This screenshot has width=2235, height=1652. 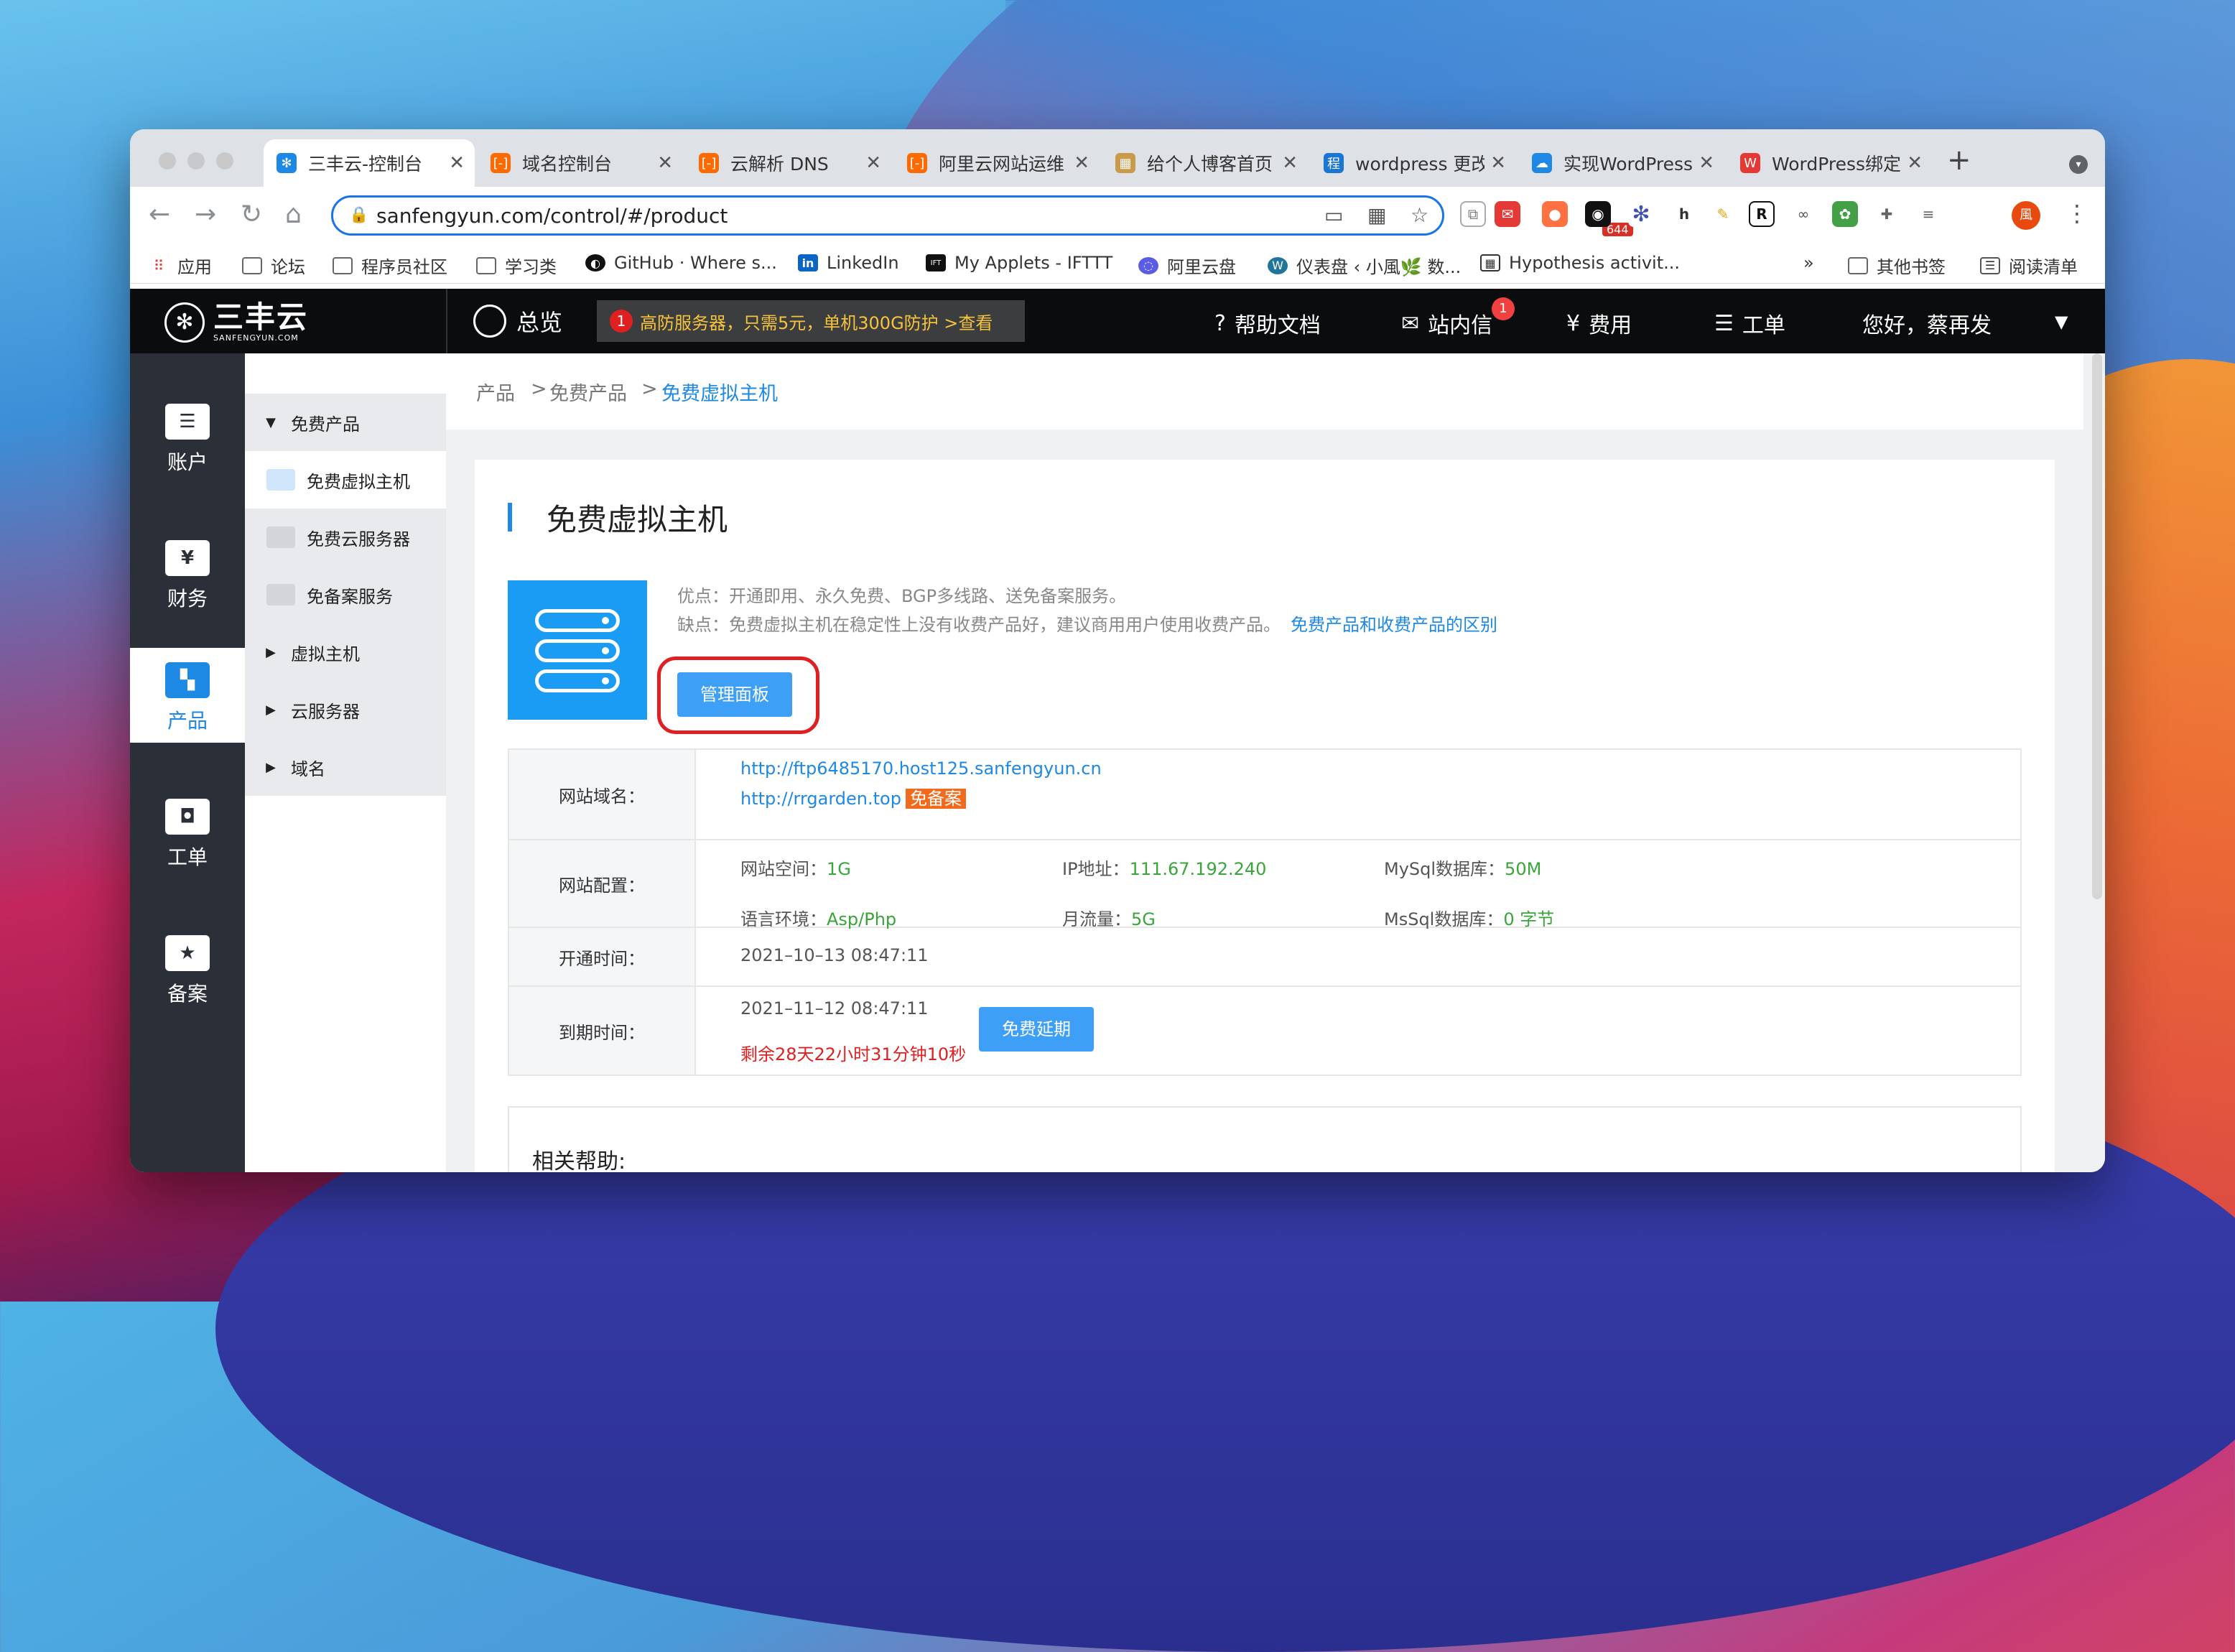 I want to click on bookmark-forum: 论坛, so click(x=273, y=265).